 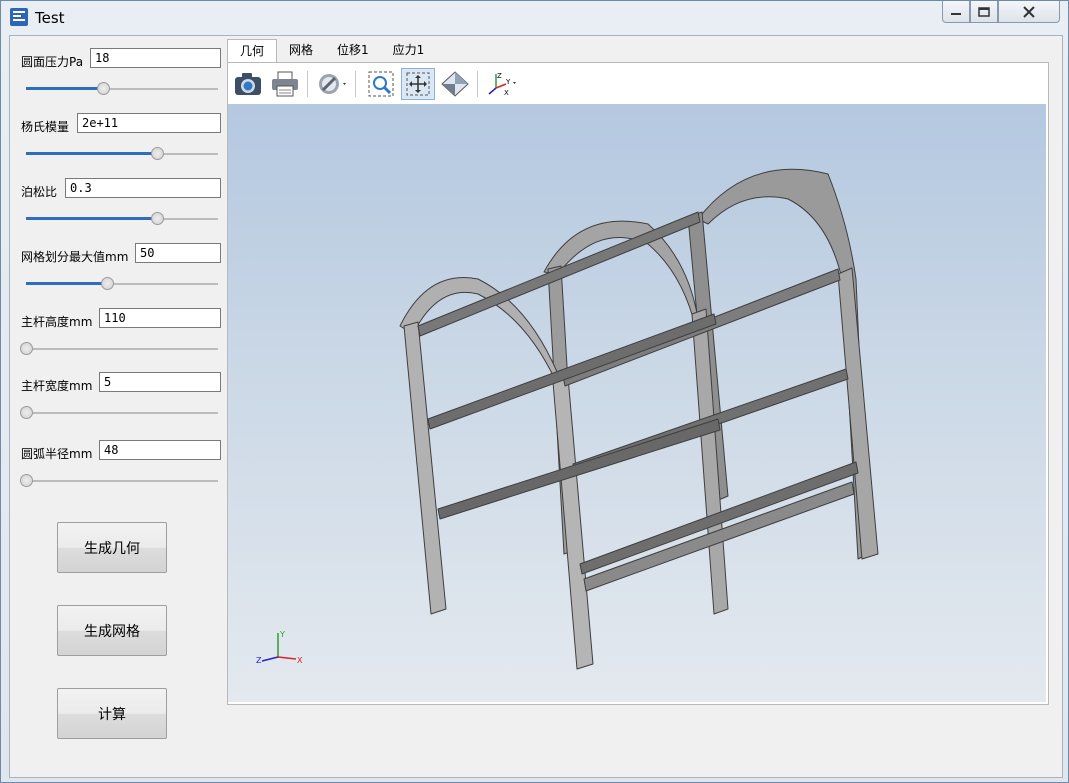 What do you see at coordinates (19, 17) in the screenshot?
I see `app-icon` at bounding box center [19, 17].